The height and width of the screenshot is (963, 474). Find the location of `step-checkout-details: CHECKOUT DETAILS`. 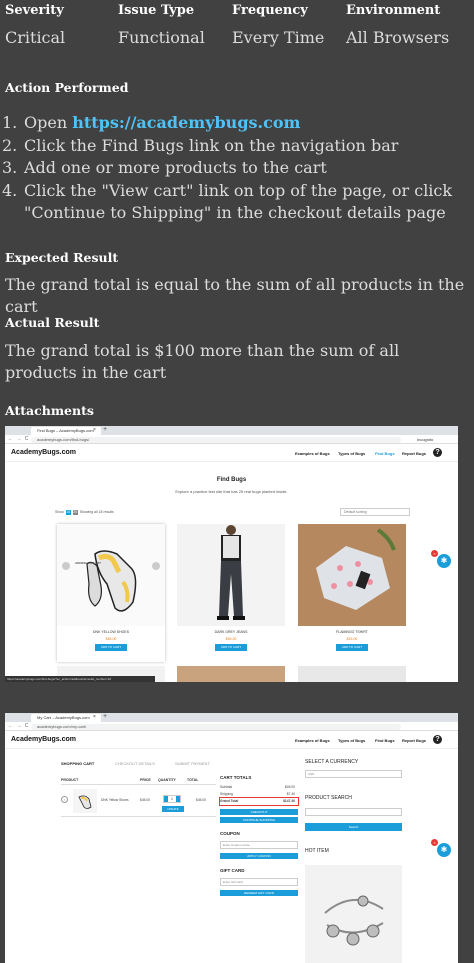

step-checkout-details: CHECKOUT DETAILS is located at coordinates (135, 763).